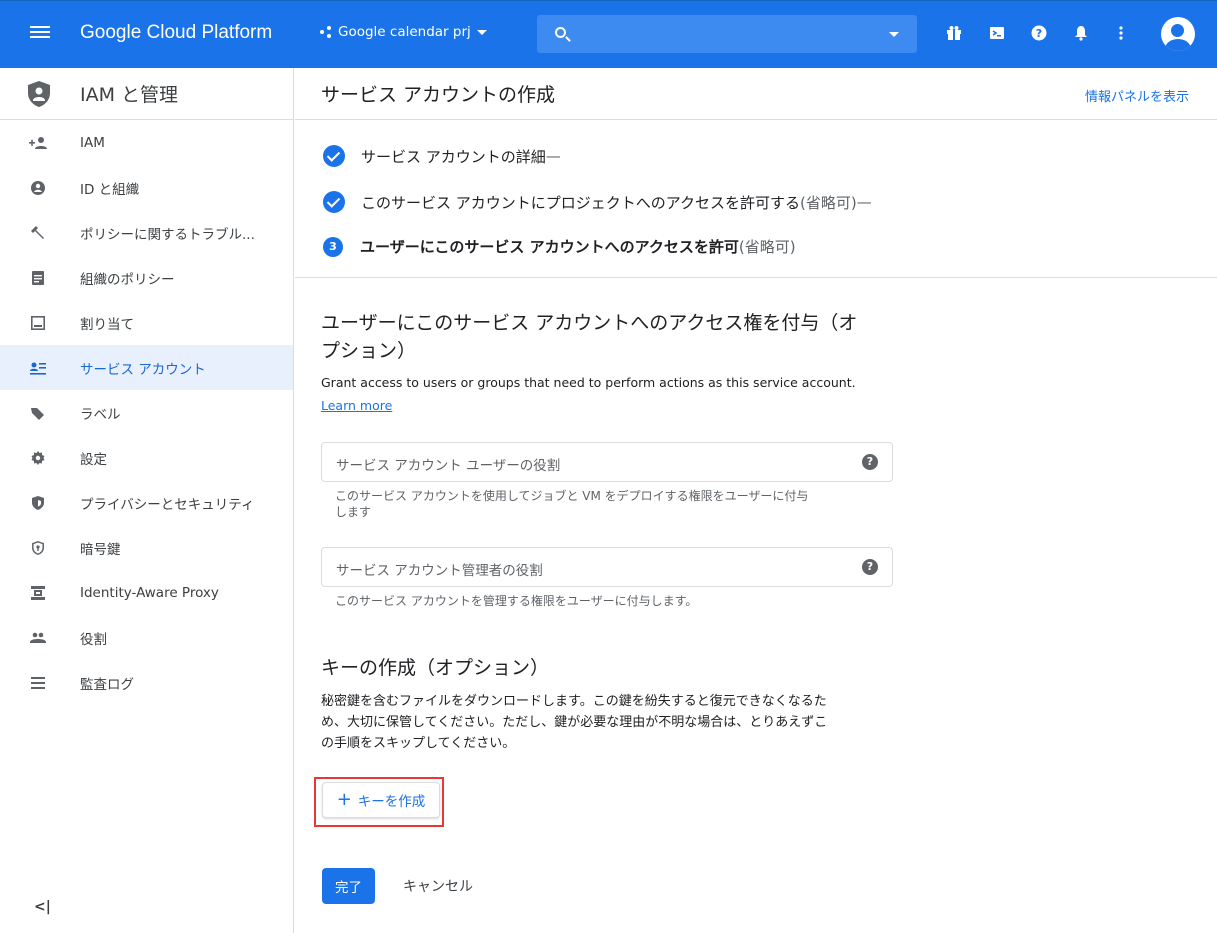 The image size is (1217, 933). What do you see at coordinates (149, 592) in the screenshot?
I see `sidebar-item-label: Identity-Aware Proxy` at bounding box center [149, 592].